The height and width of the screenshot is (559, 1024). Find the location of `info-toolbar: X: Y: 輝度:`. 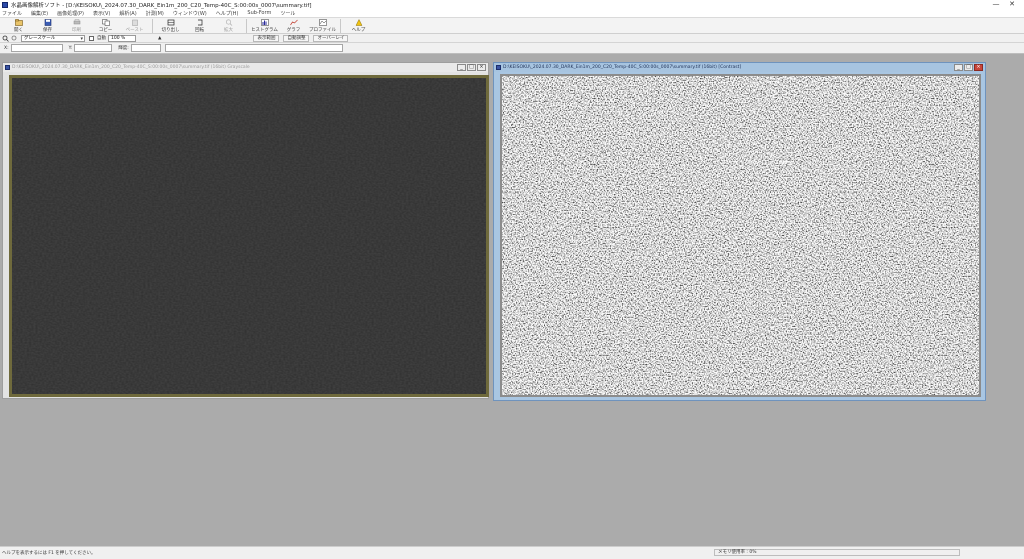

info-toolbar: X: Y: 輝度: is located at coordinates (512, 48).